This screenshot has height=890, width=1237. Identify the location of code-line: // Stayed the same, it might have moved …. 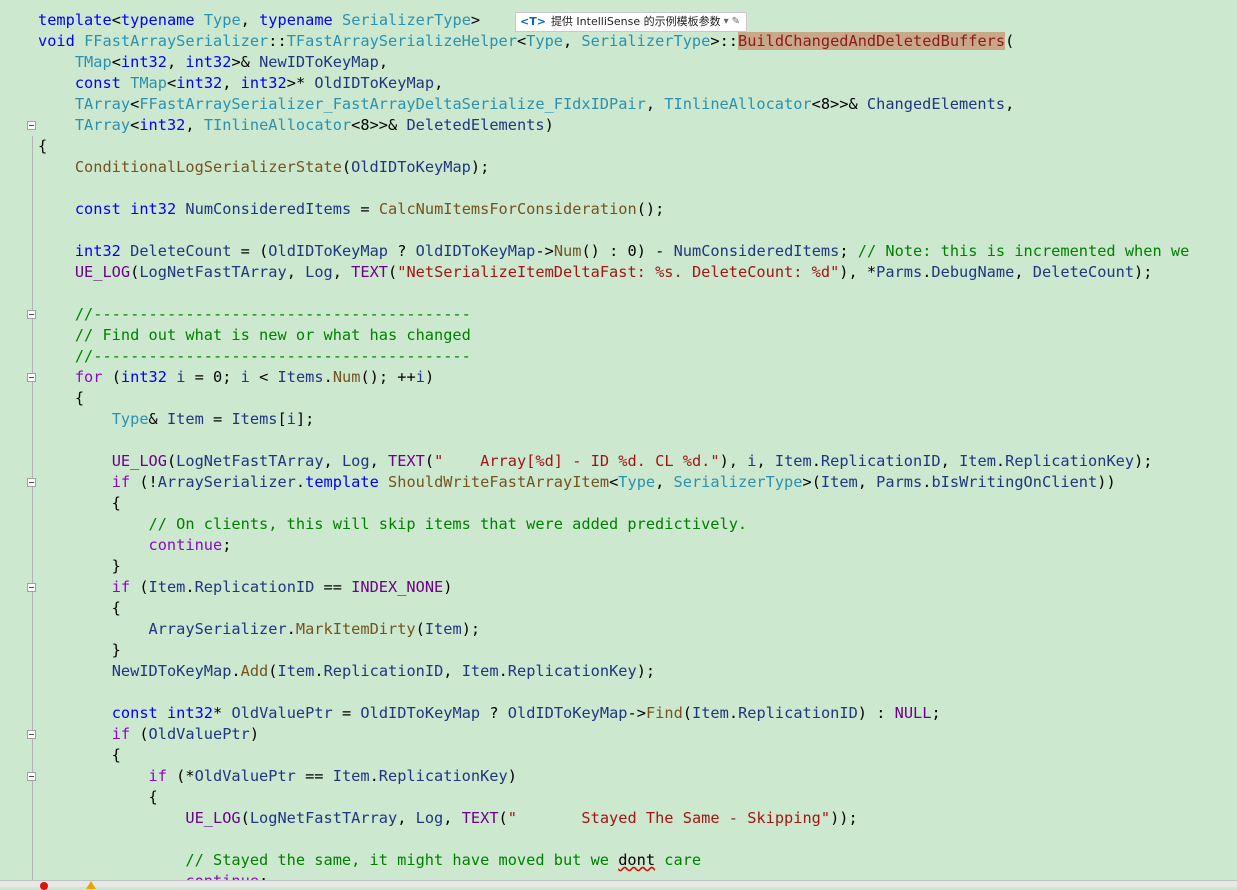
(613, 860).